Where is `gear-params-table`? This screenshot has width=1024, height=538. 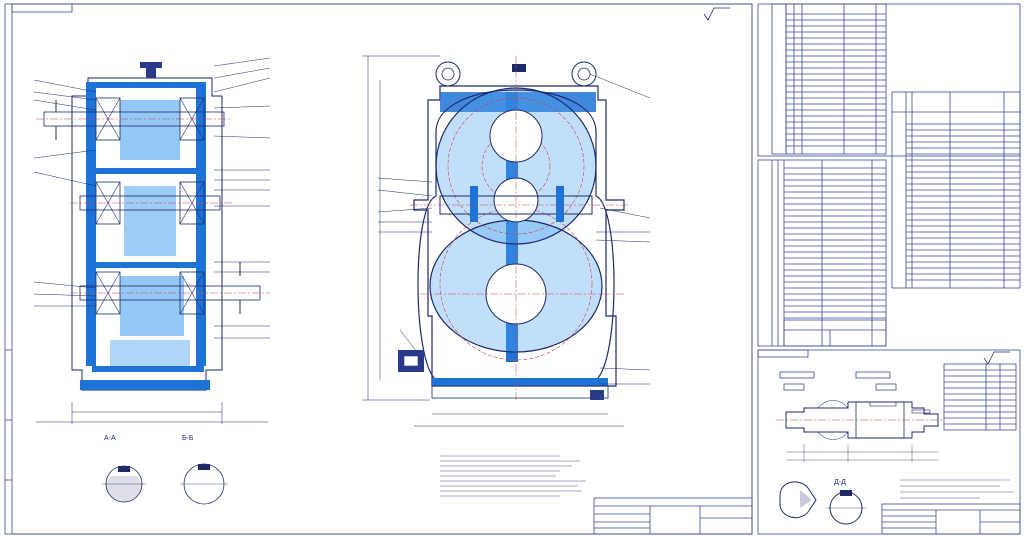
gear-params-table is located at coordinates (980, 397).